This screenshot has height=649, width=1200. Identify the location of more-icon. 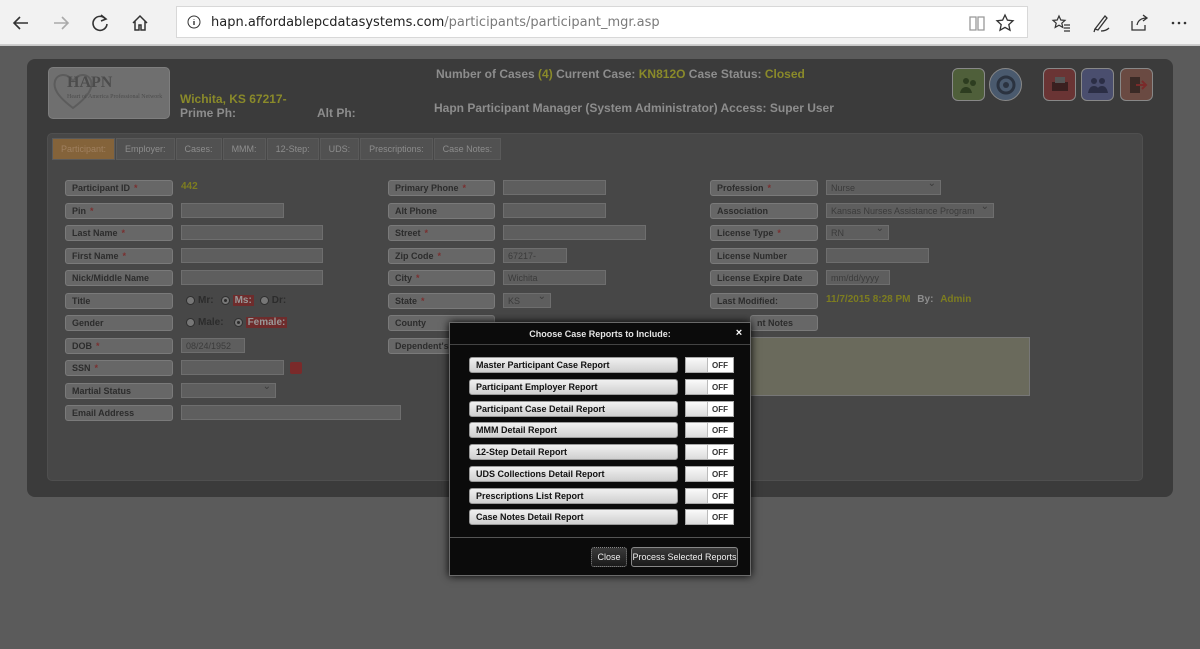
(1179, 23).